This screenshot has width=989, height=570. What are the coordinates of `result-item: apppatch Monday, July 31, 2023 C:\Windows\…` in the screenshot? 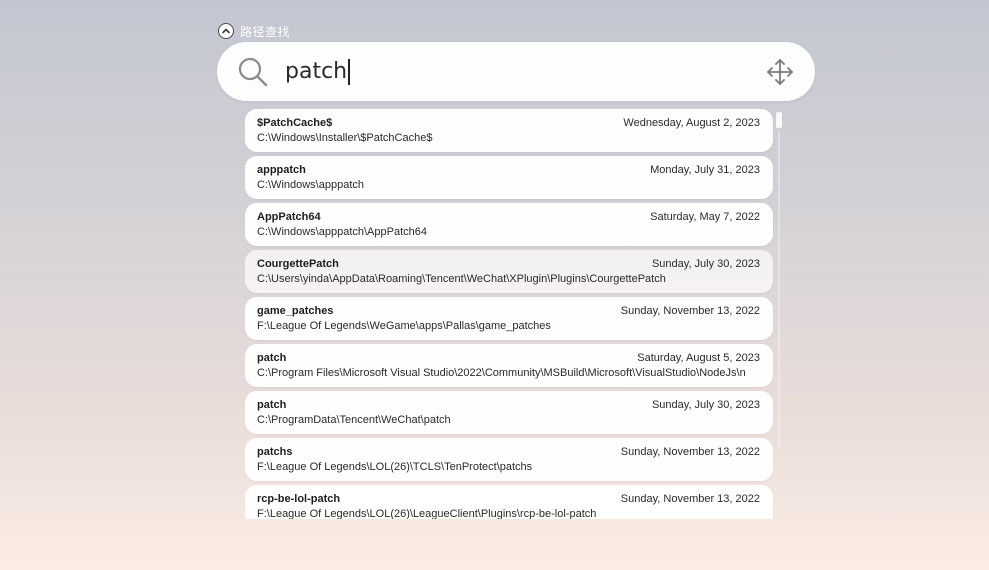 It's located at (509, 177).